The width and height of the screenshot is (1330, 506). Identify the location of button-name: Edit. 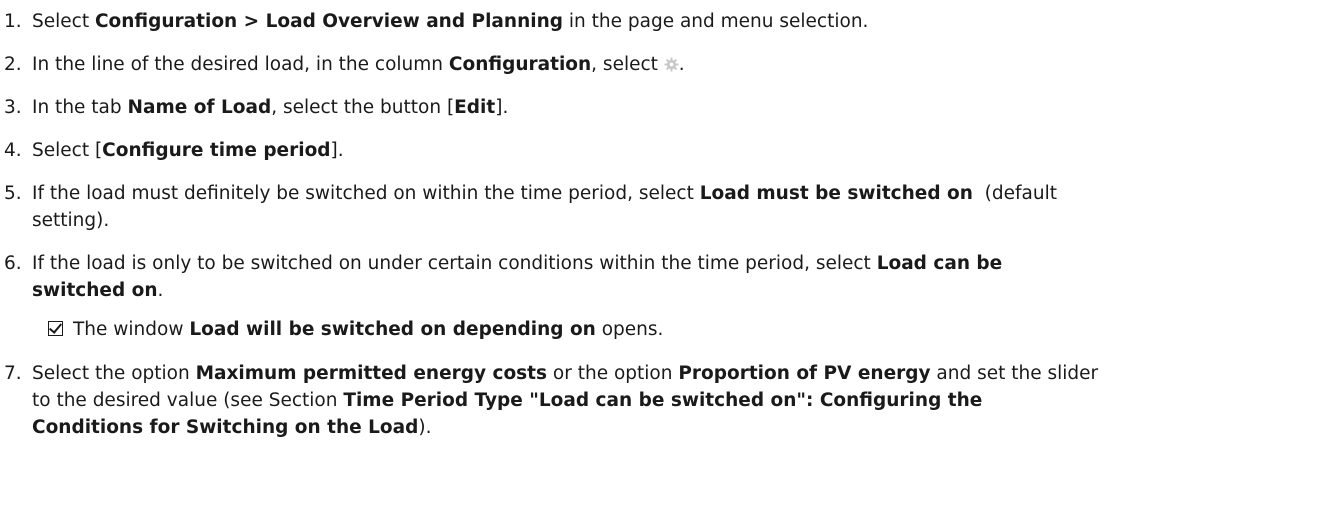
(475, 107).